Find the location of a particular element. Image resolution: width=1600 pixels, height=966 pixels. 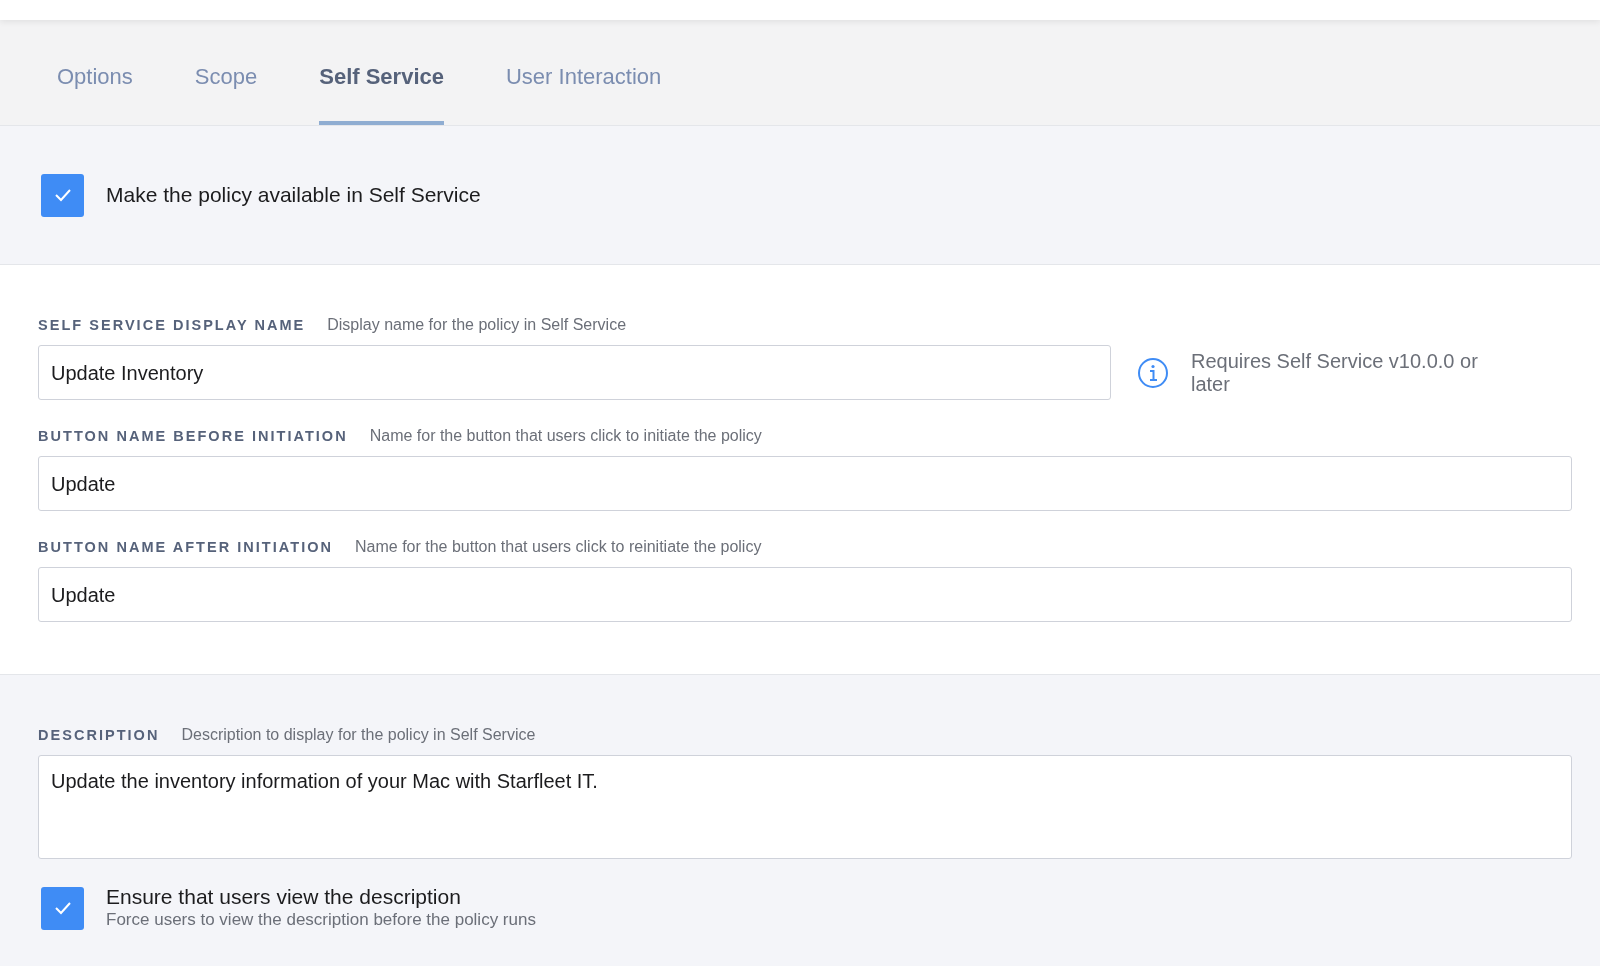

field-hint: Name for the button that users click to reinitiate the policy is located at coordinates (558, 547).